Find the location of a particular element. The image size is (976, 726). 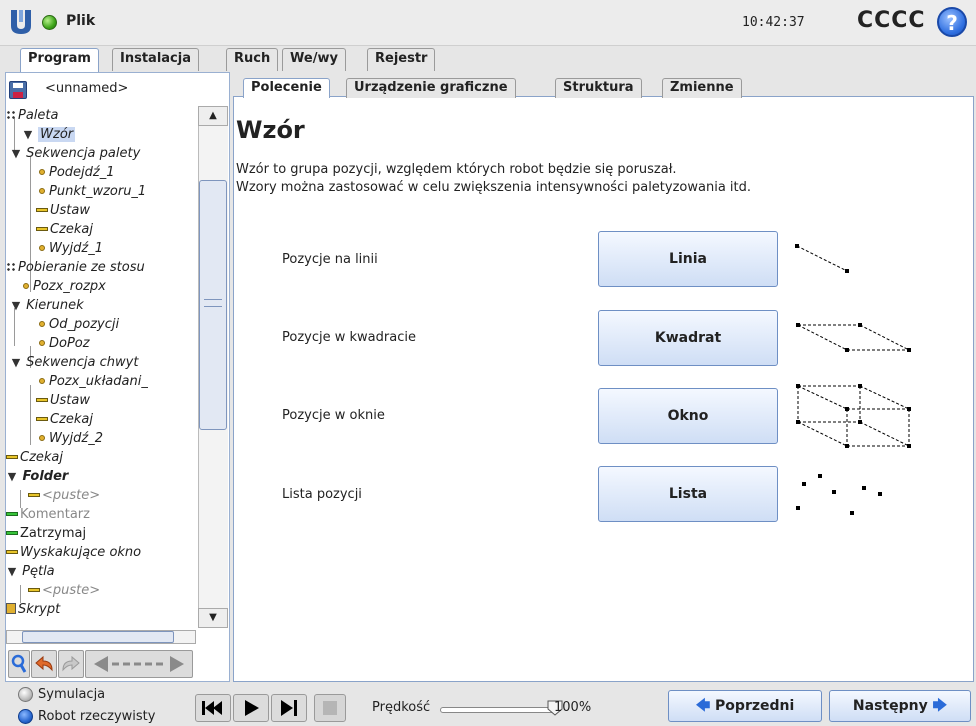

square-pattern-button: Kwadrat is located at coordinates (688, 338).